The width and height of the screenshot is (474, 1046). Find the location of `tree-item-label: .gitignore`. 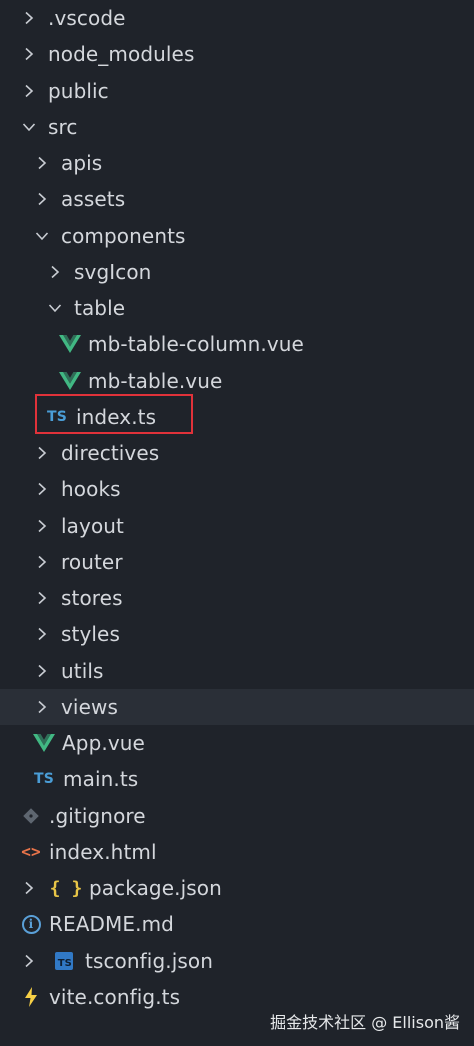

tree-item-label: .gitignore is located at coordinates (97, 815).